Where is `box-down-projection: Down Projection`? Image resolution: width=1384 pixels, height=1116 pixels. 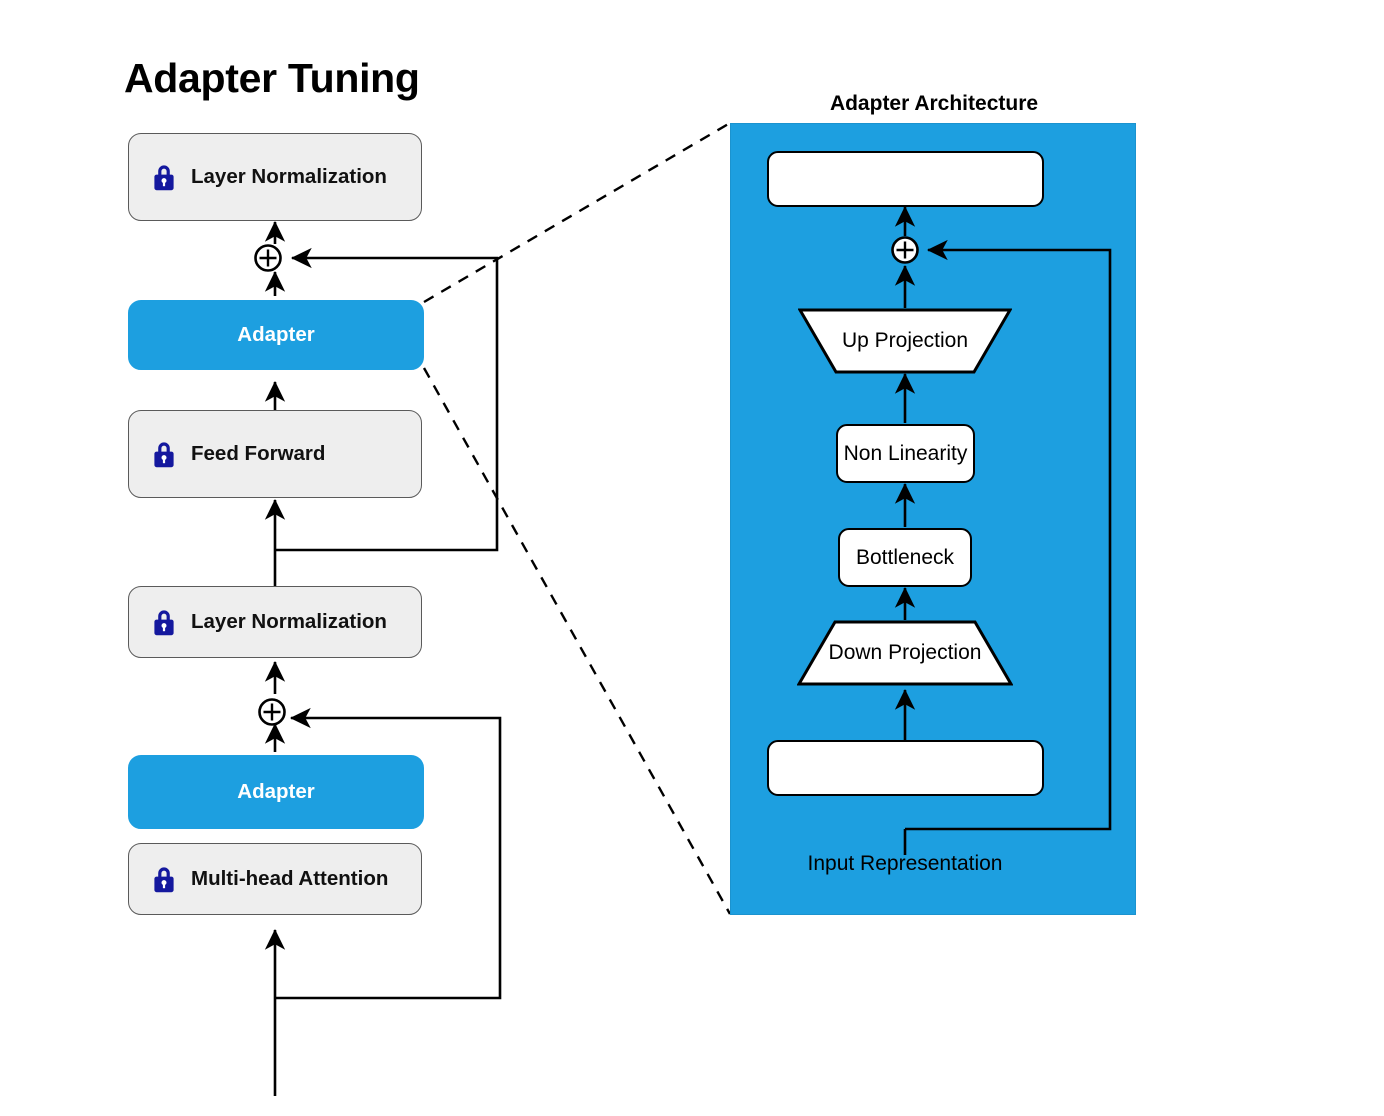
box-down-projection: Down Projection is located at coordinates (905, 653).